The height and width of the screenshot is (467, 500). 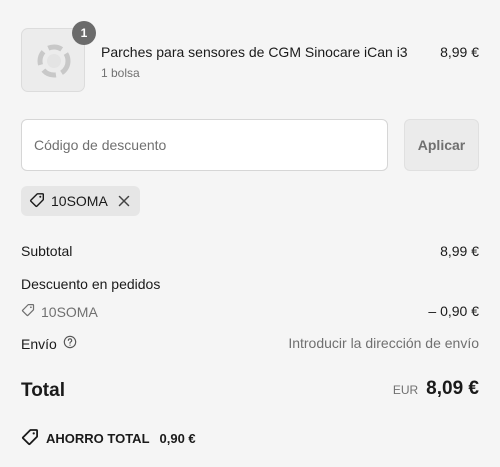 What do you see at coordinates (459, 52) in the screenshot?
I see `product-price: 8,99 €` at bounding box center [459, 52].